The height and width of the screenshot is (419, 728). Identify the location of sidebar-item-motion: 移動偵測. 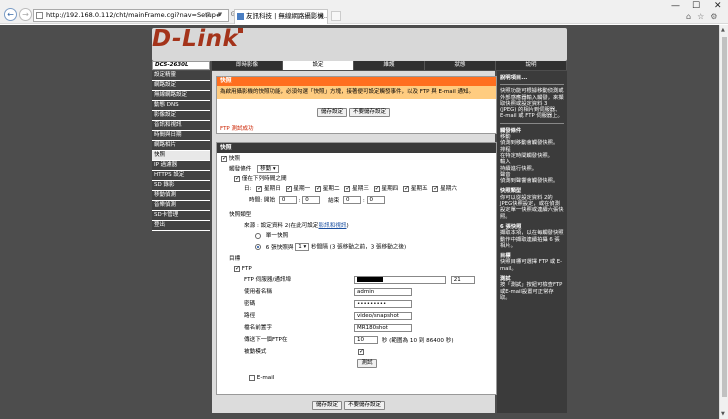
(181, 196).